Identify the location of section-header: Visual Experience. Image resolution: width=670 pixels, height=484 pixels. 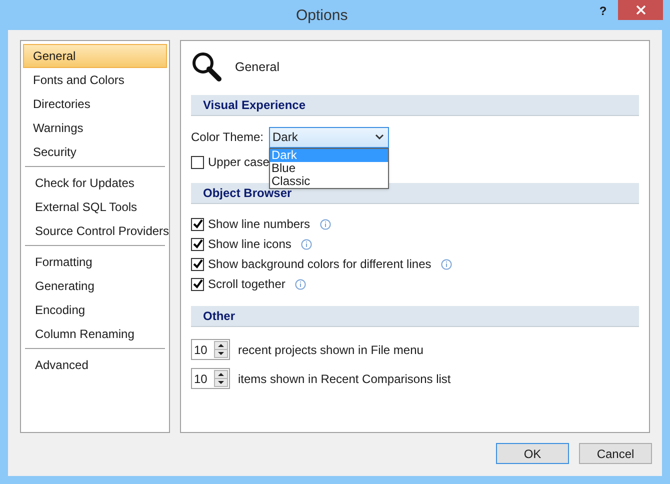
(415, 105).